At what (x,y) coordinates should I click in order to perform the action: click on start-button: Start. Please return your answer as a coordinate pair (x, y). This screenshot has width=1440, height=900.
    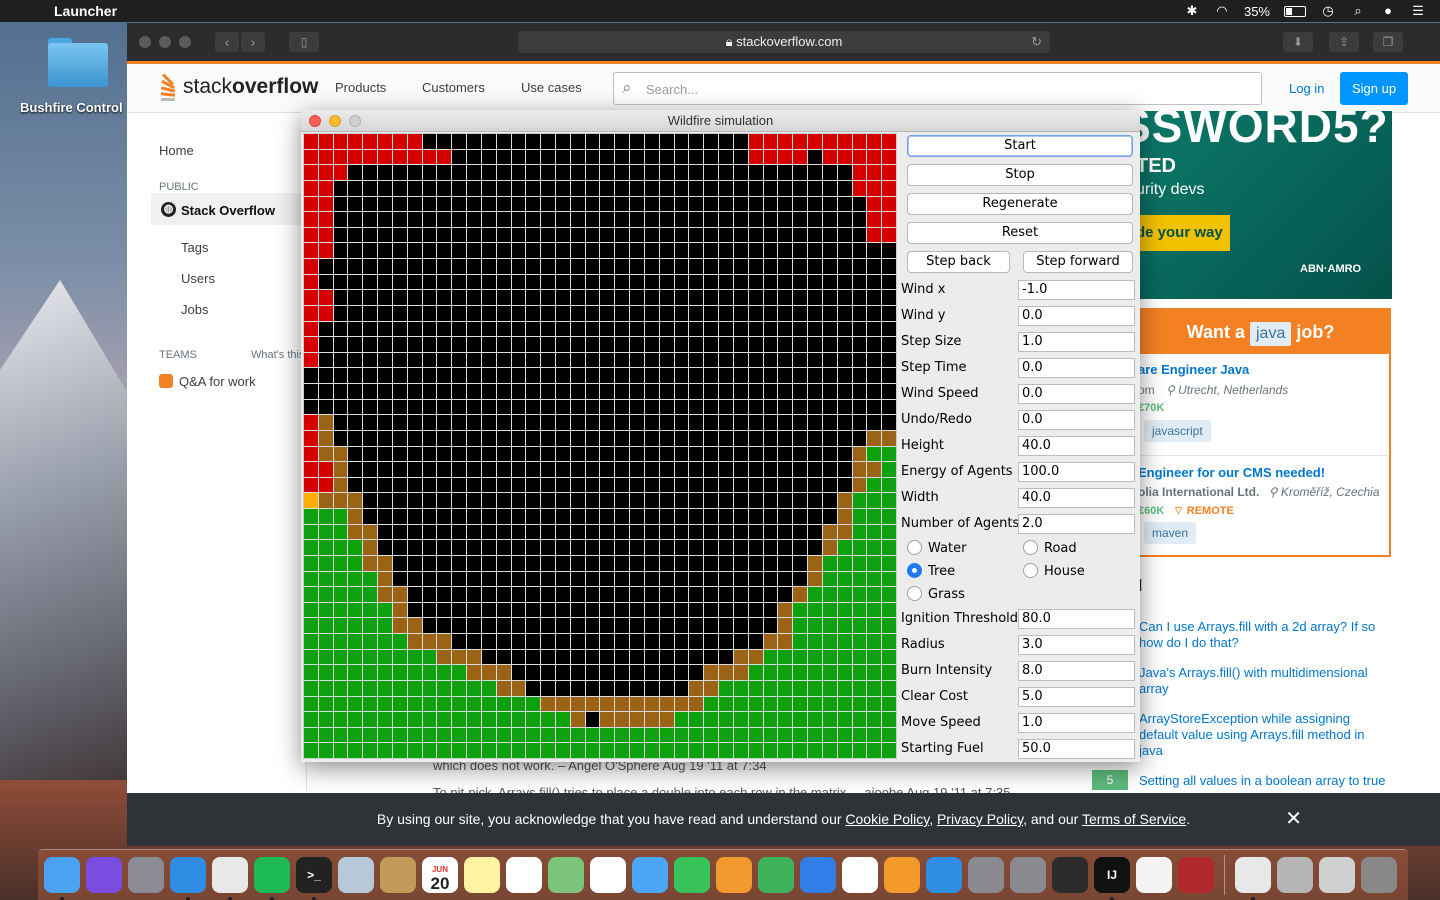
    Looking at the image, I should click on (1020, 146).